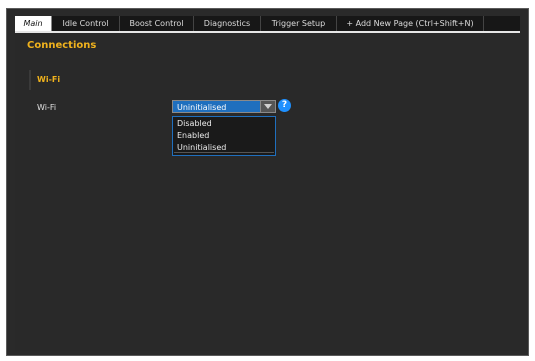 The image size is (535, 361). What do you see at coordinates (227, 23) in the screenshot?
I see `tab-diagnostics: Diagnostics` at bounding box center [227, 23].